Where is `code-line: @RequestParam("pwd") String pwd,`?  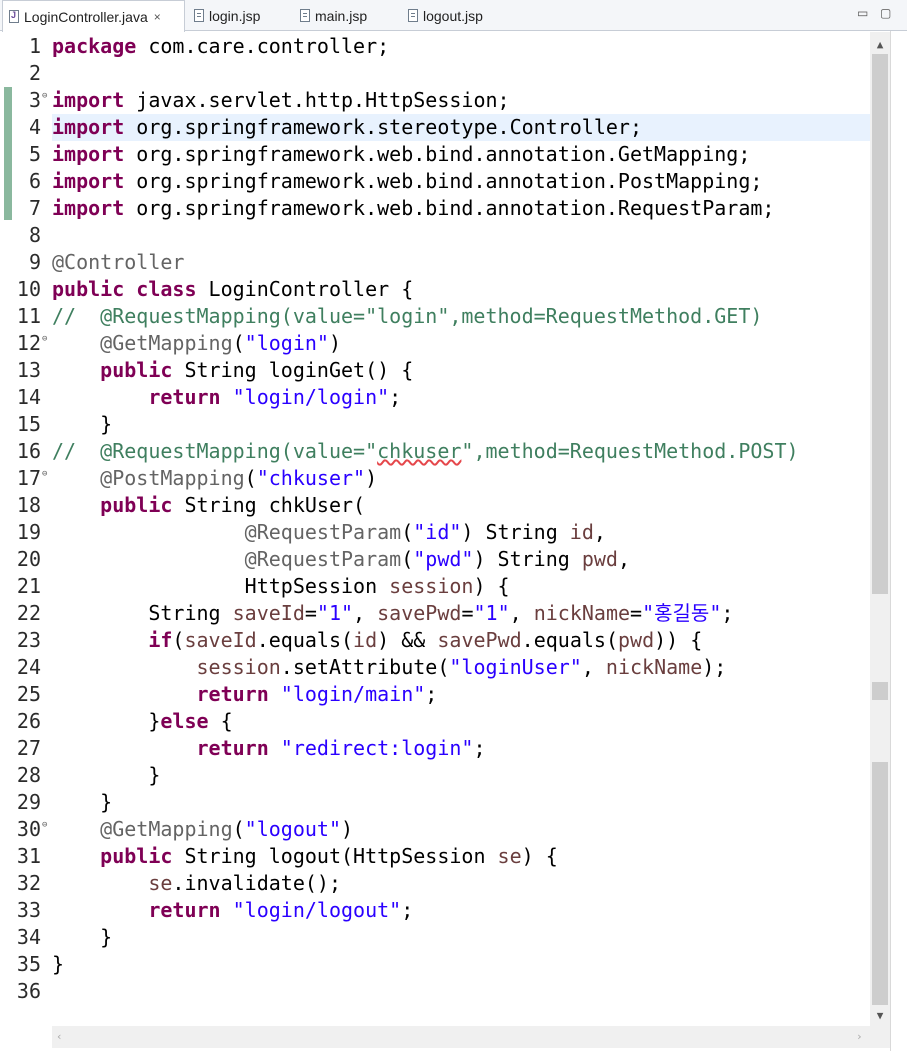
code-line: @RequestParam("pwd") String pwd, is located at coordinates (461, 559).